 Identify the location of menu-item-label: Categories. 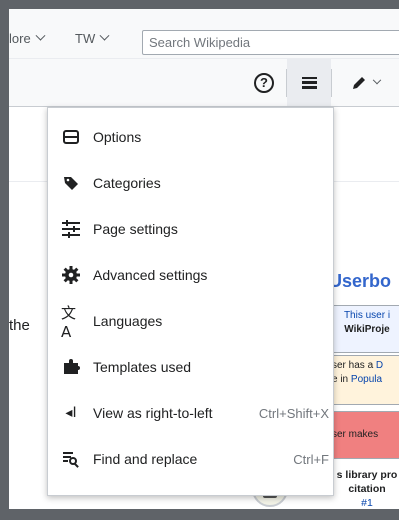
(127, 183).